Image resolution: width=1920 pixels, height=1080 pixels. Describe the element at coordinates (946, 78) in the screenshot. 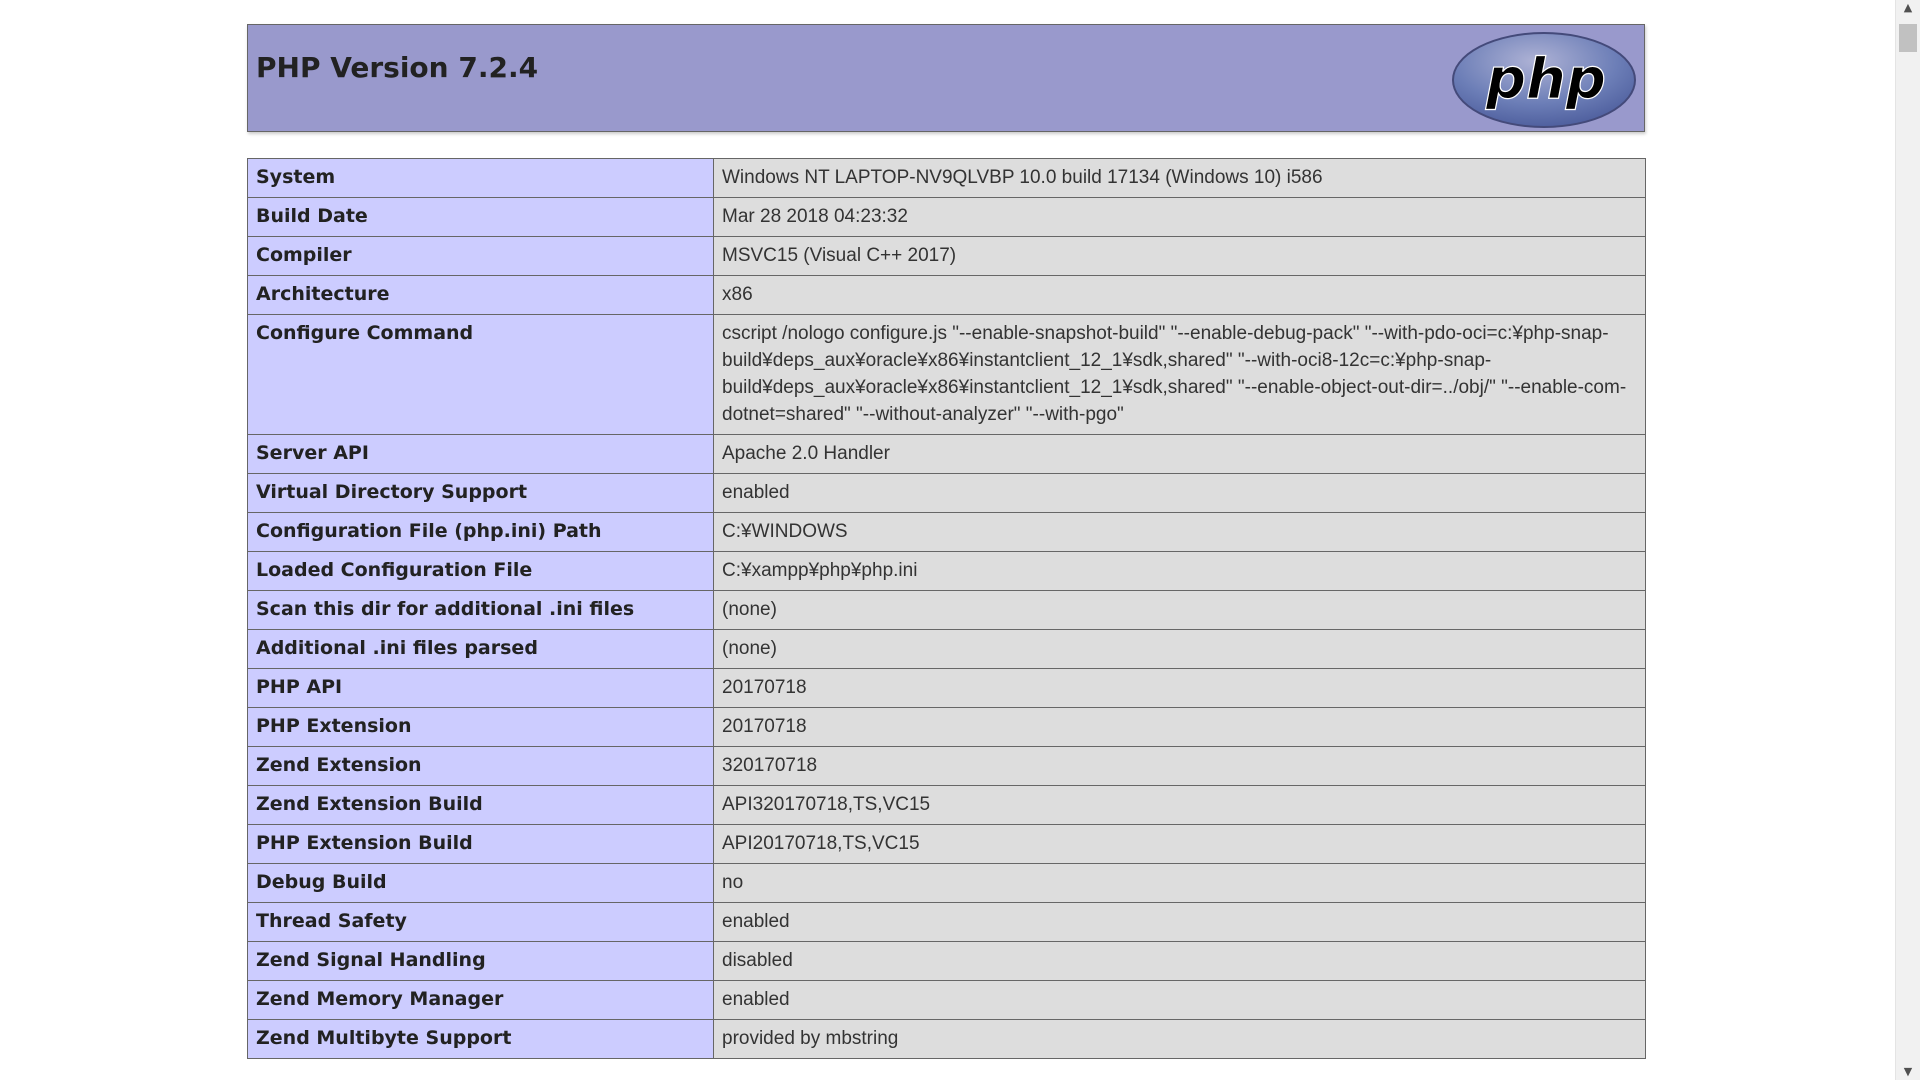

I see `php-version-header: PHP Version 7.2.4 php` at that location.